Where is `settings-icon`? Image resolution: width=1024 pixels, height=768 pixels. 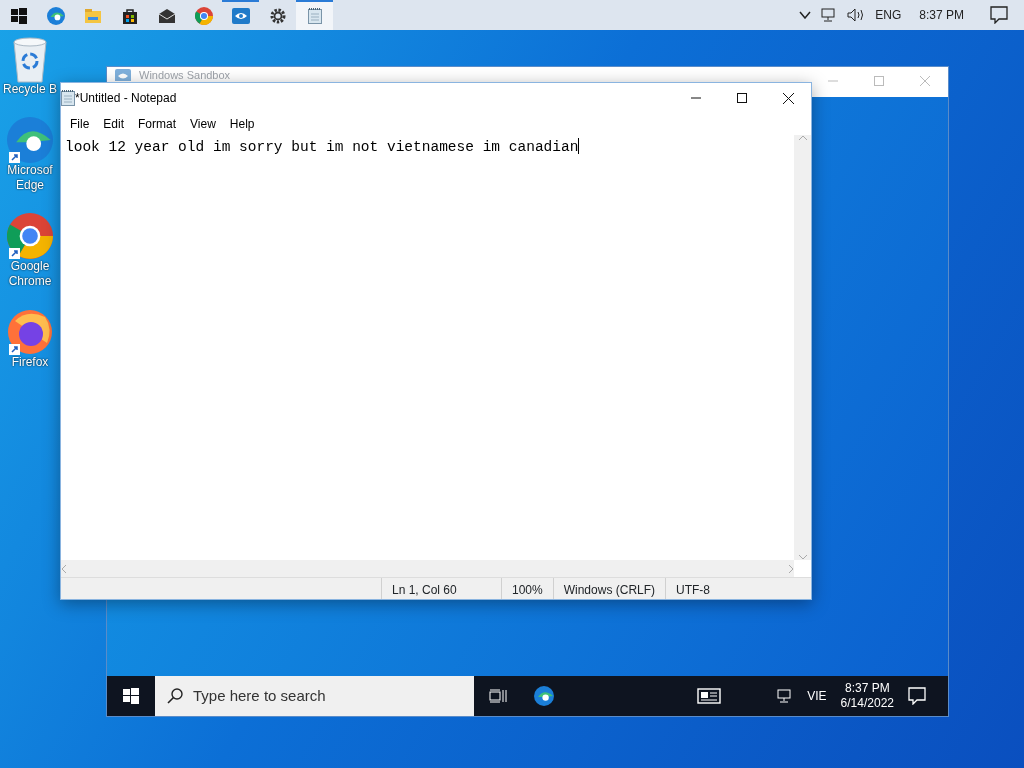
settings-icon is located at coordinates (277, 16).